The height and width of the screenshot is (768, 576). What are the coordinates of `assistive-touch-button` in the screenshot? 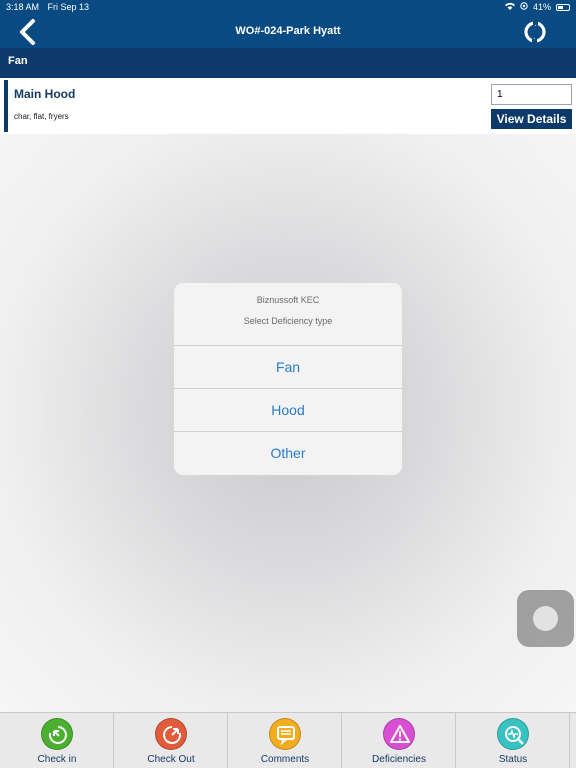 It's located at (545, 618).